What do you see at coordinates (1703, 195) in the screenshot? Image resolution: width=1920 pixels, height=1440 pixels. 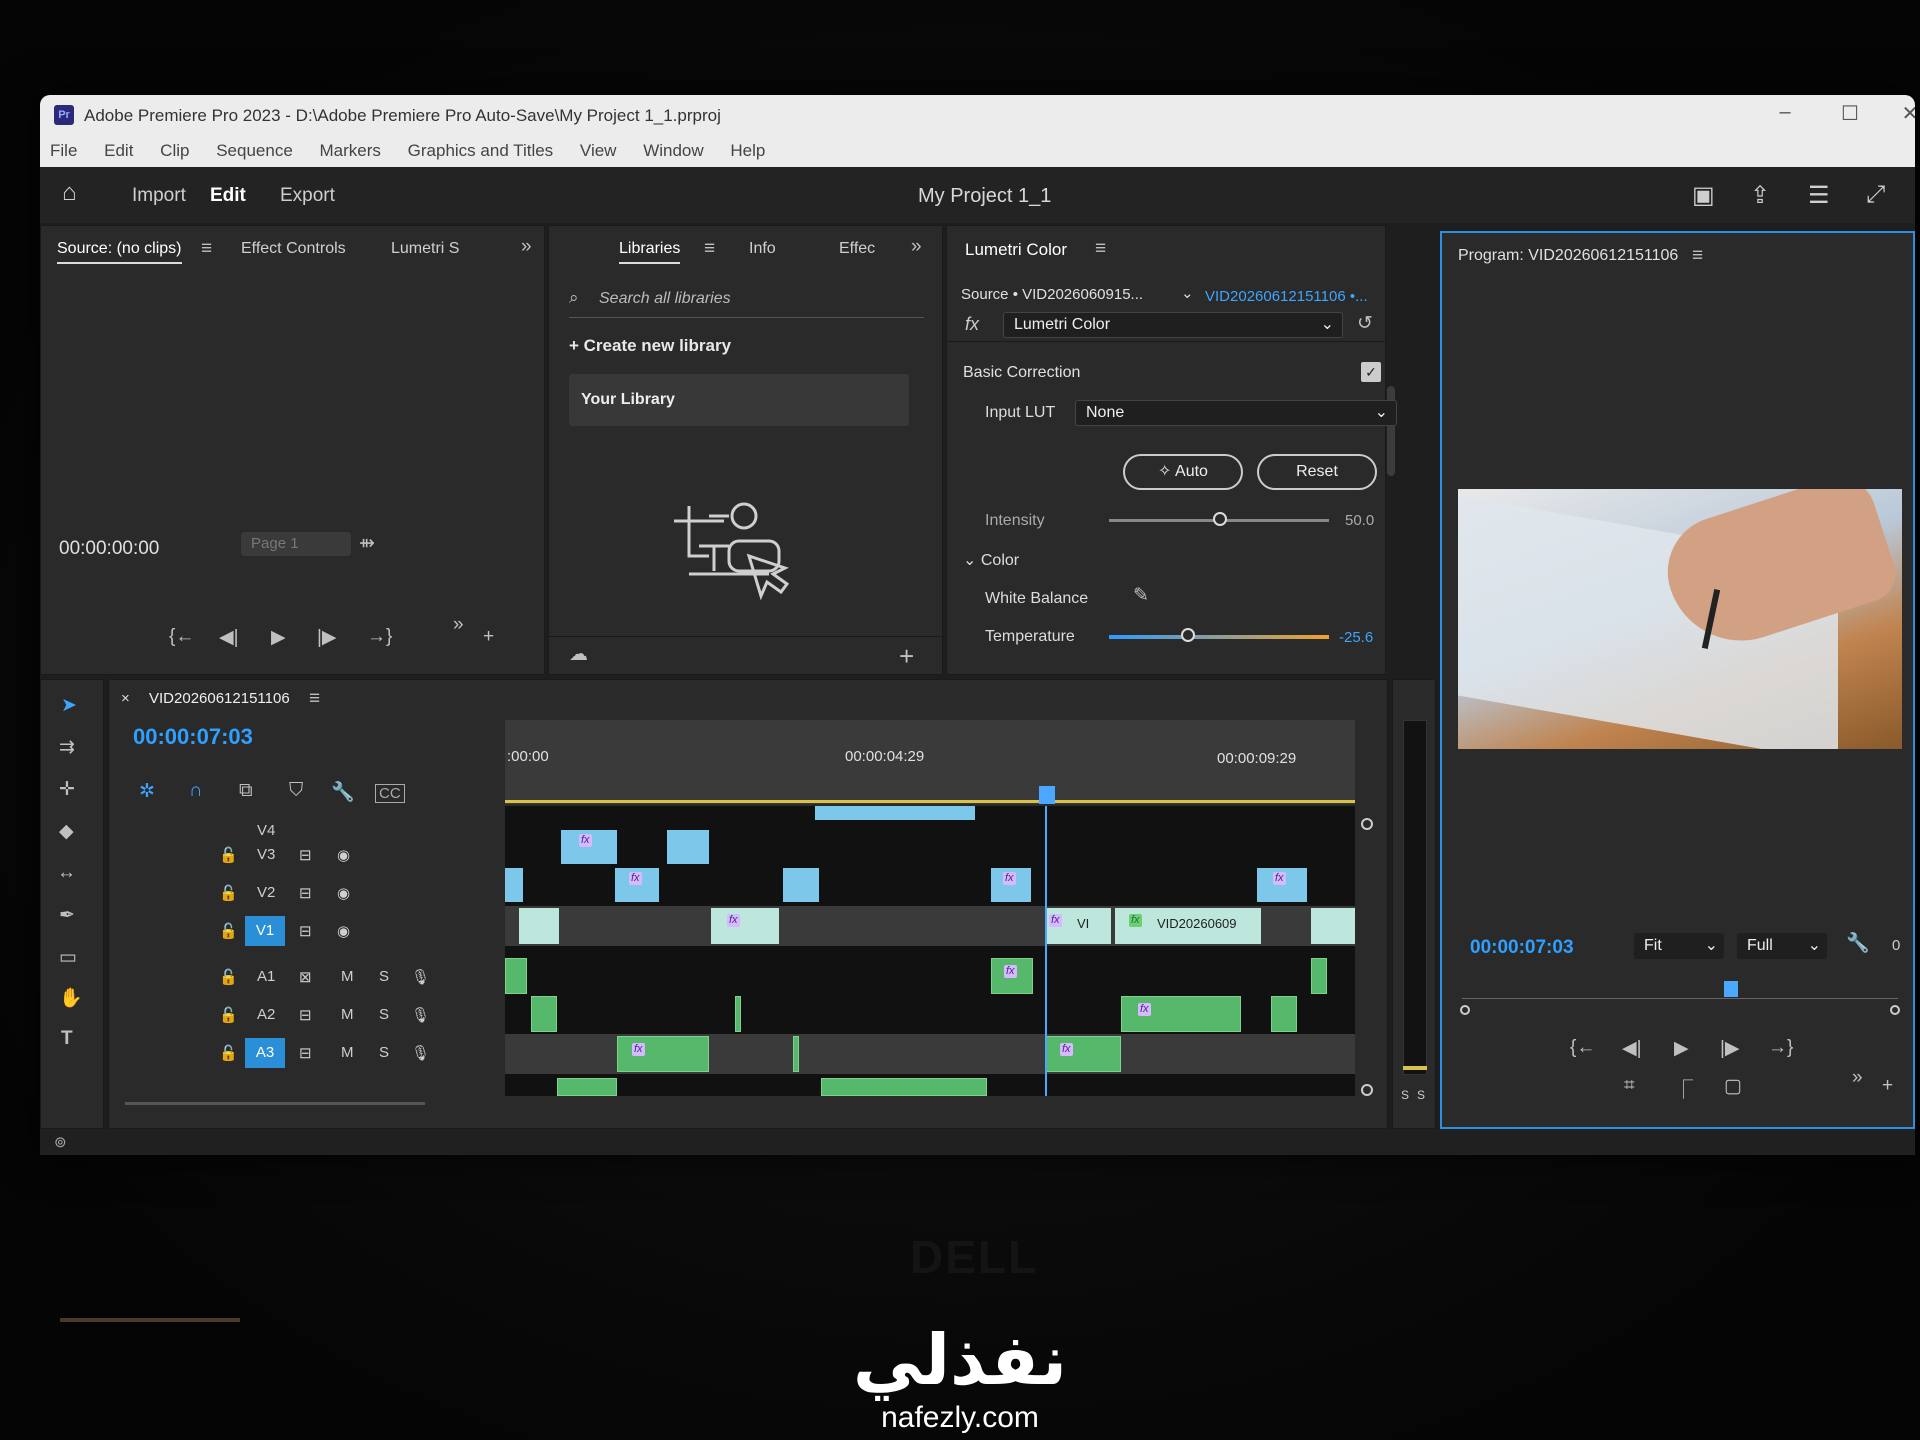 I see `workspaces-icon: ▣` at bounding box center [1703, 195].